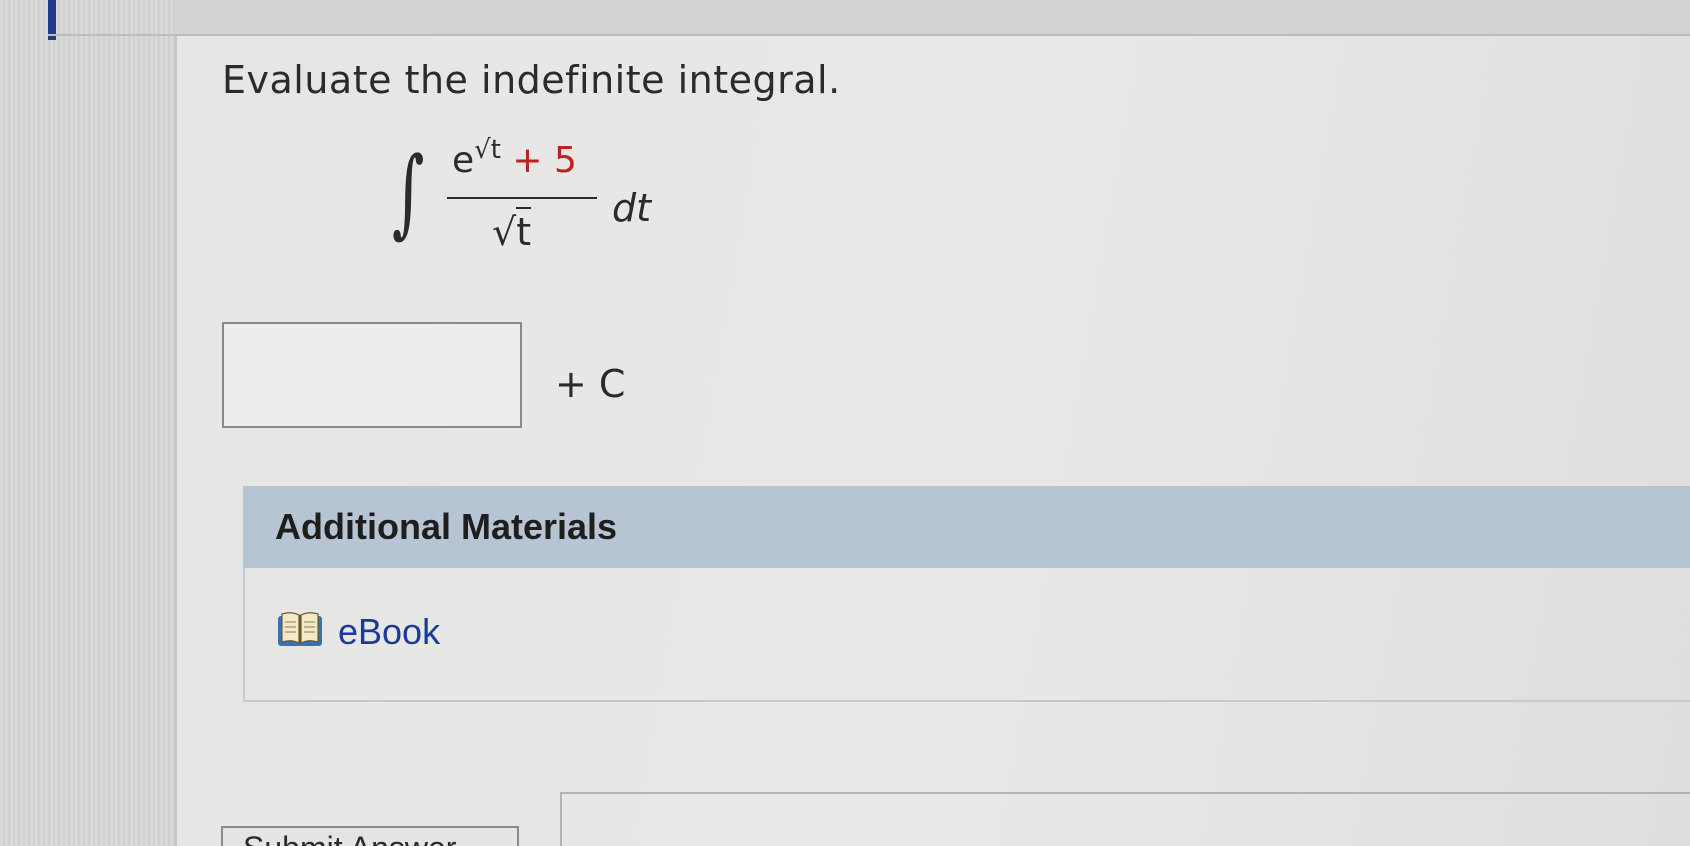 The image size is (1690, 846). I want to click on radicand: t, so click(524, 230).